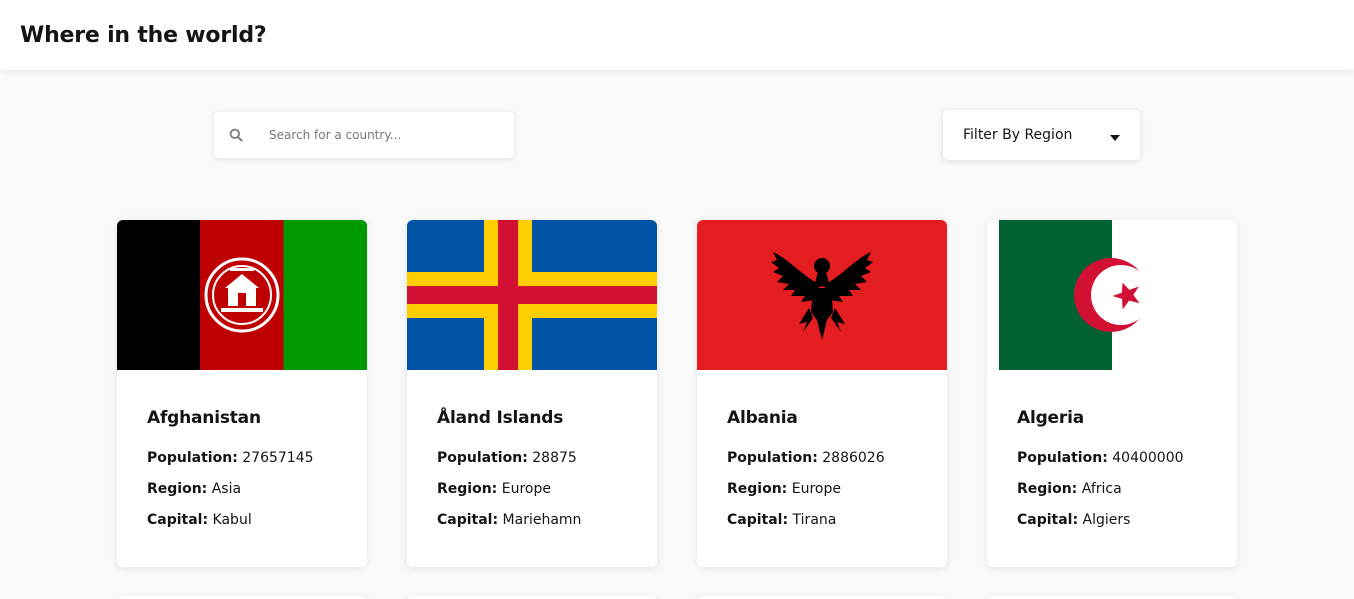 The height and width of the screenshot is (599, 1354). Describe the element at coordinates (822, 295) in the screenshot. I see `albania-flag-icon` at that location.